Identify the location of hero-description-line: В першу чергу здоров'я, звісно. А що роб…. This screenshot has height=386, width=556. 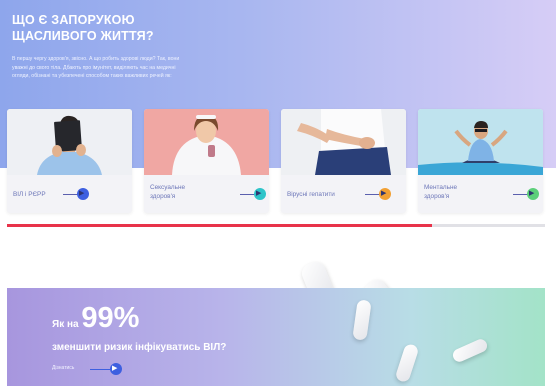
(96, 59).